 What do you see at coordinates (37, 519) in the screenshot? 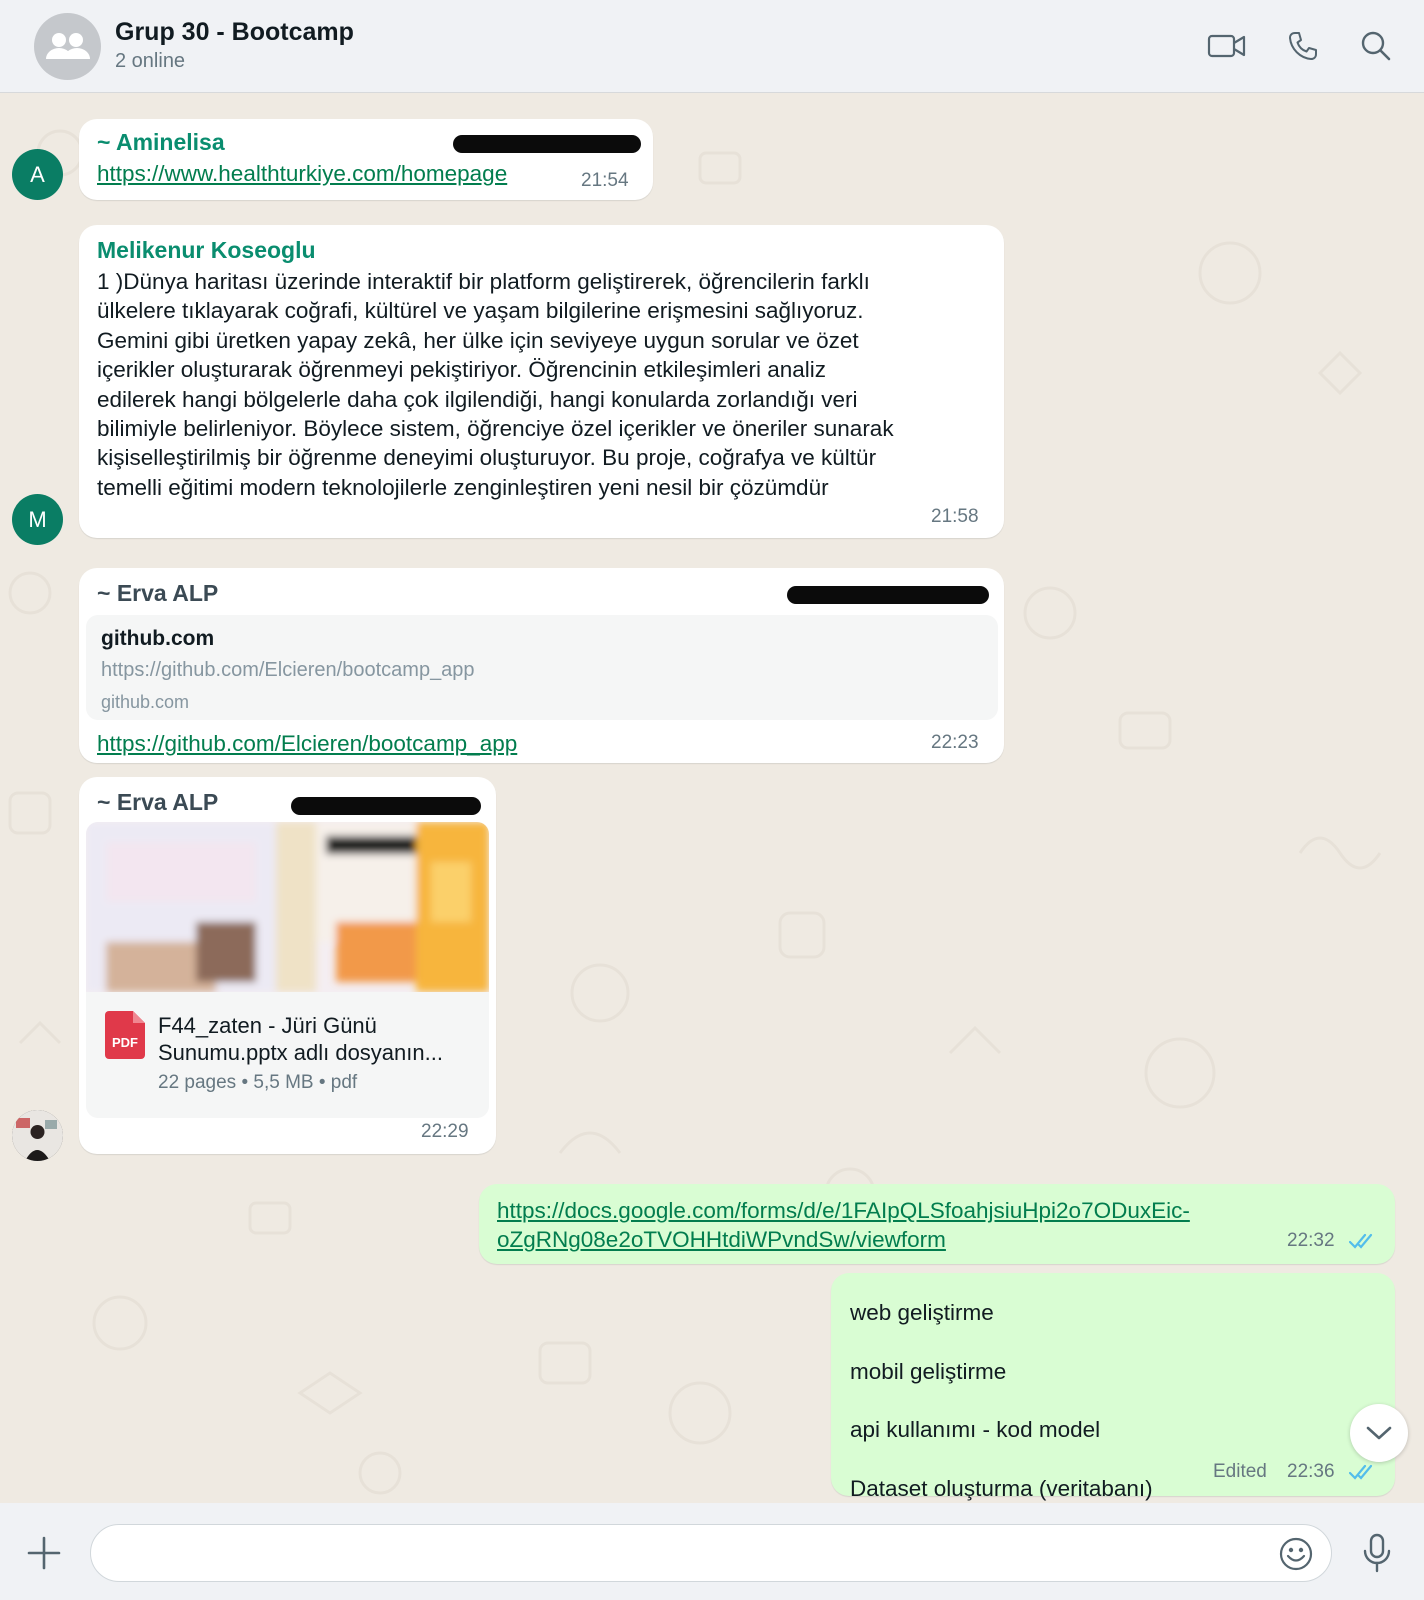
I see `avatar: M` at bounding box center [37, 519].